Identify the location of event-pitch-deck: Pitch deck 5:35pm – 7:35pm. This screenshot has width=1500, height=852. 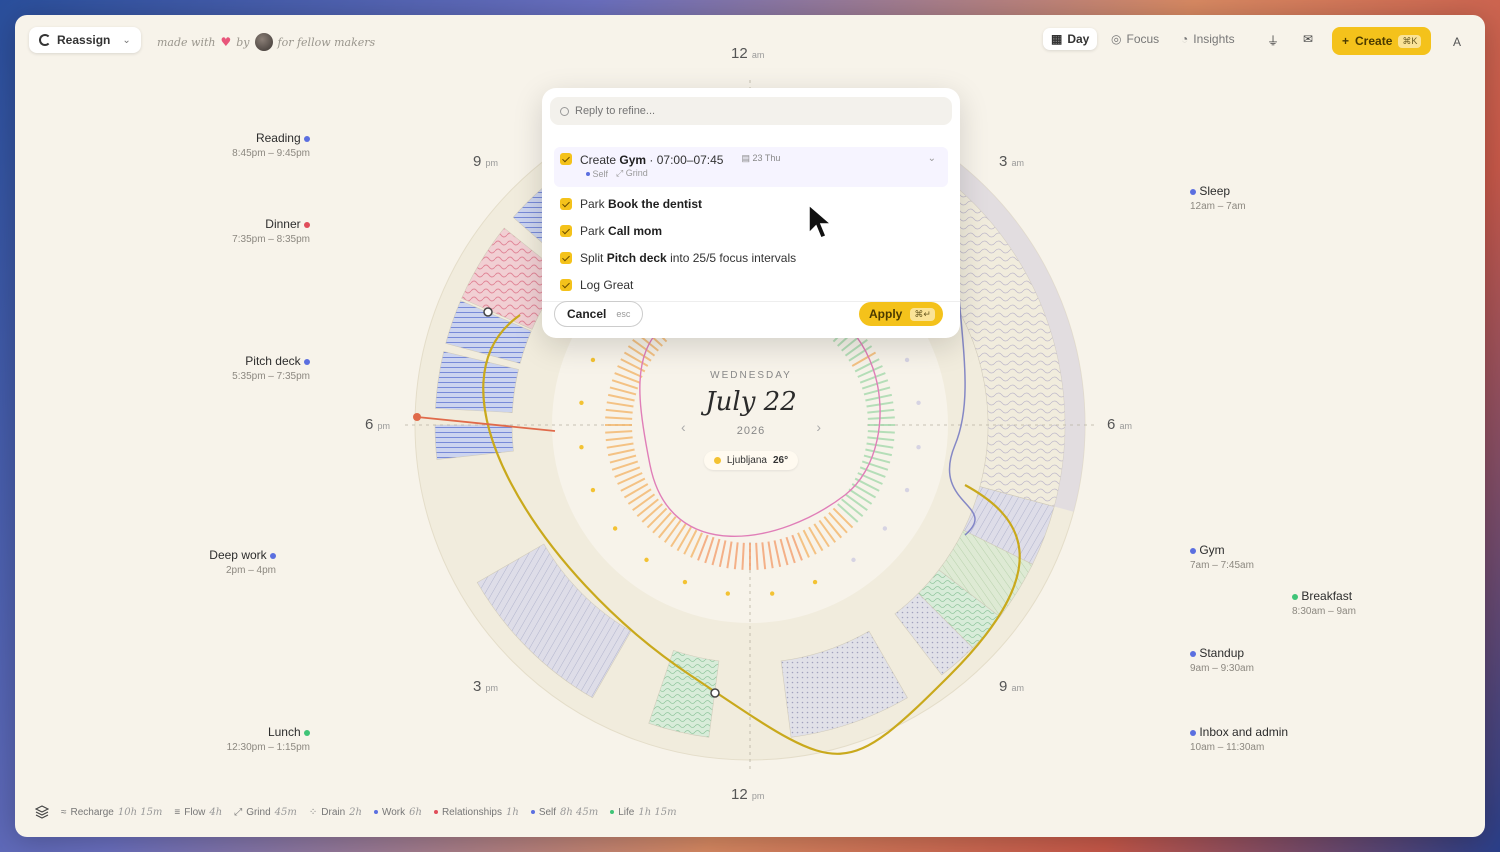
(271, 368).